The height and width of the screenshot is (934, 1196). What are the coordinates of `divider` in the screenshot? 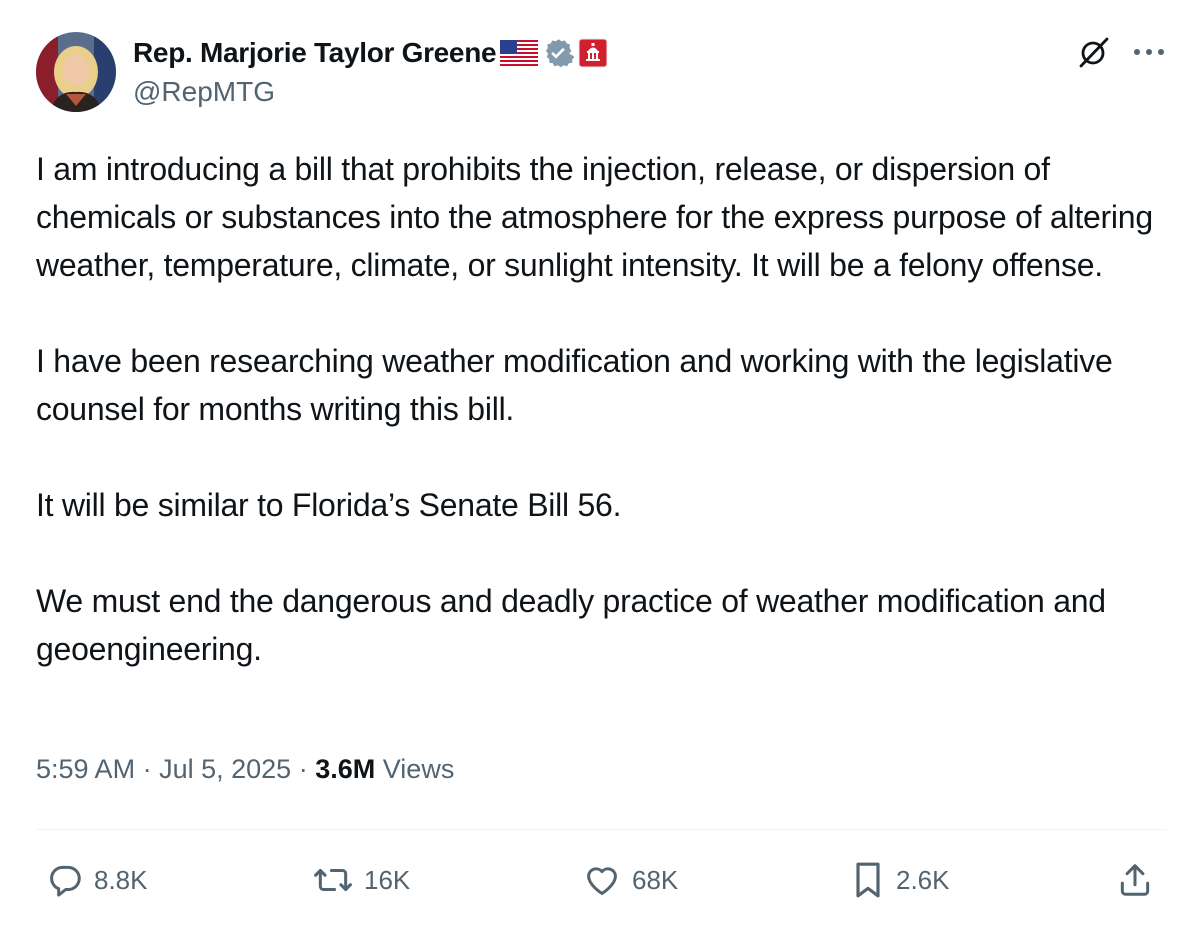 It's located at (601, 829).